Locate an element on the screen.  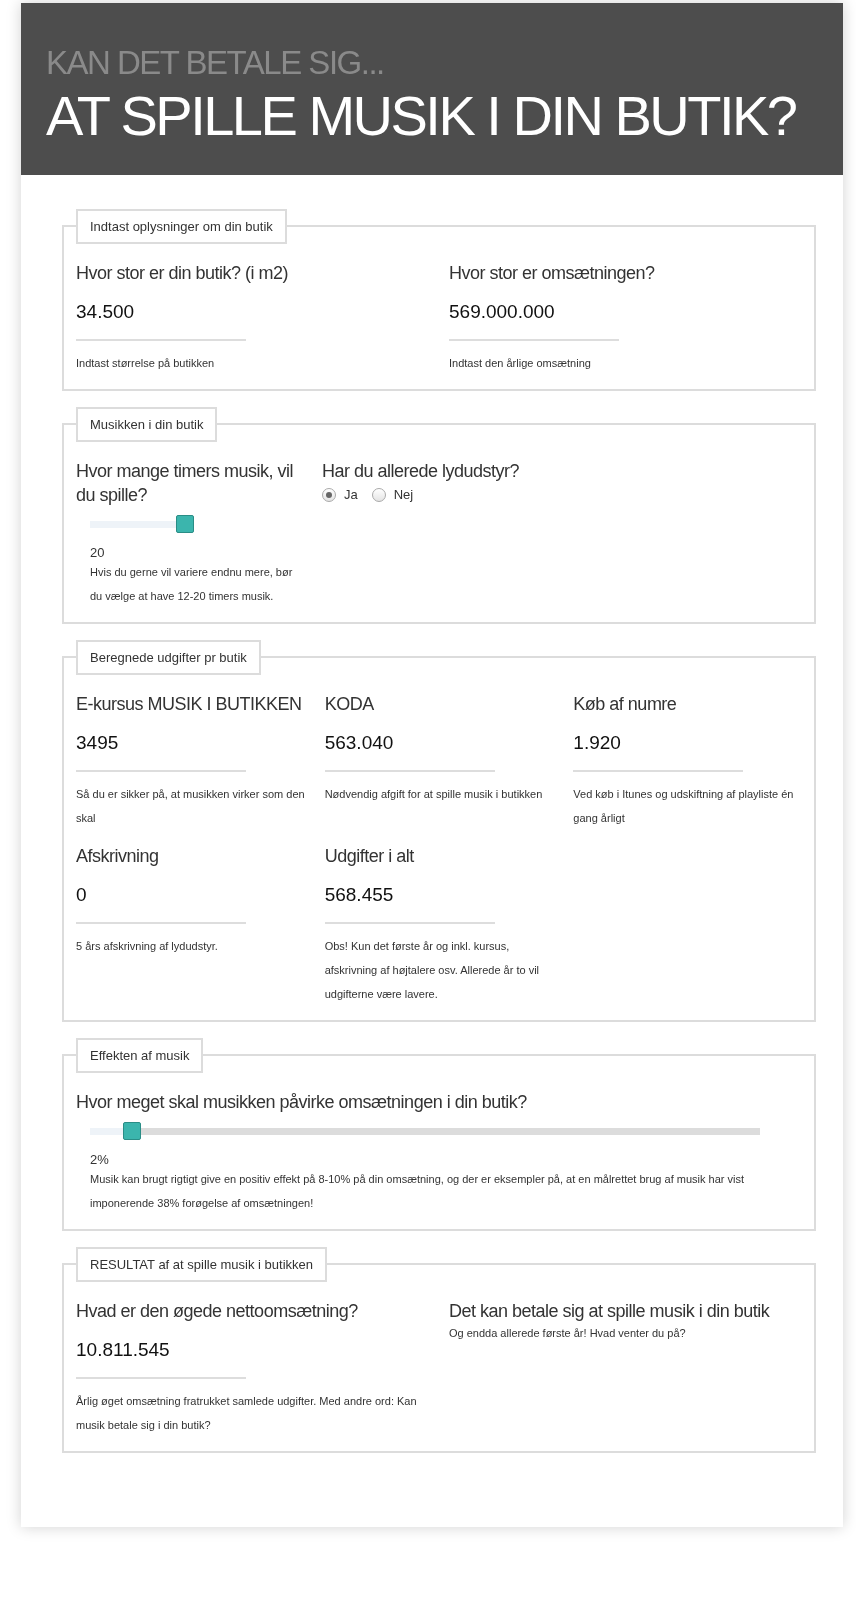
help-text: Årlig øget omsætning fratrukket samlede udgifter. Med andre ord: Kan musik betale sig i din butik? is located at coordinates (247, 1413).